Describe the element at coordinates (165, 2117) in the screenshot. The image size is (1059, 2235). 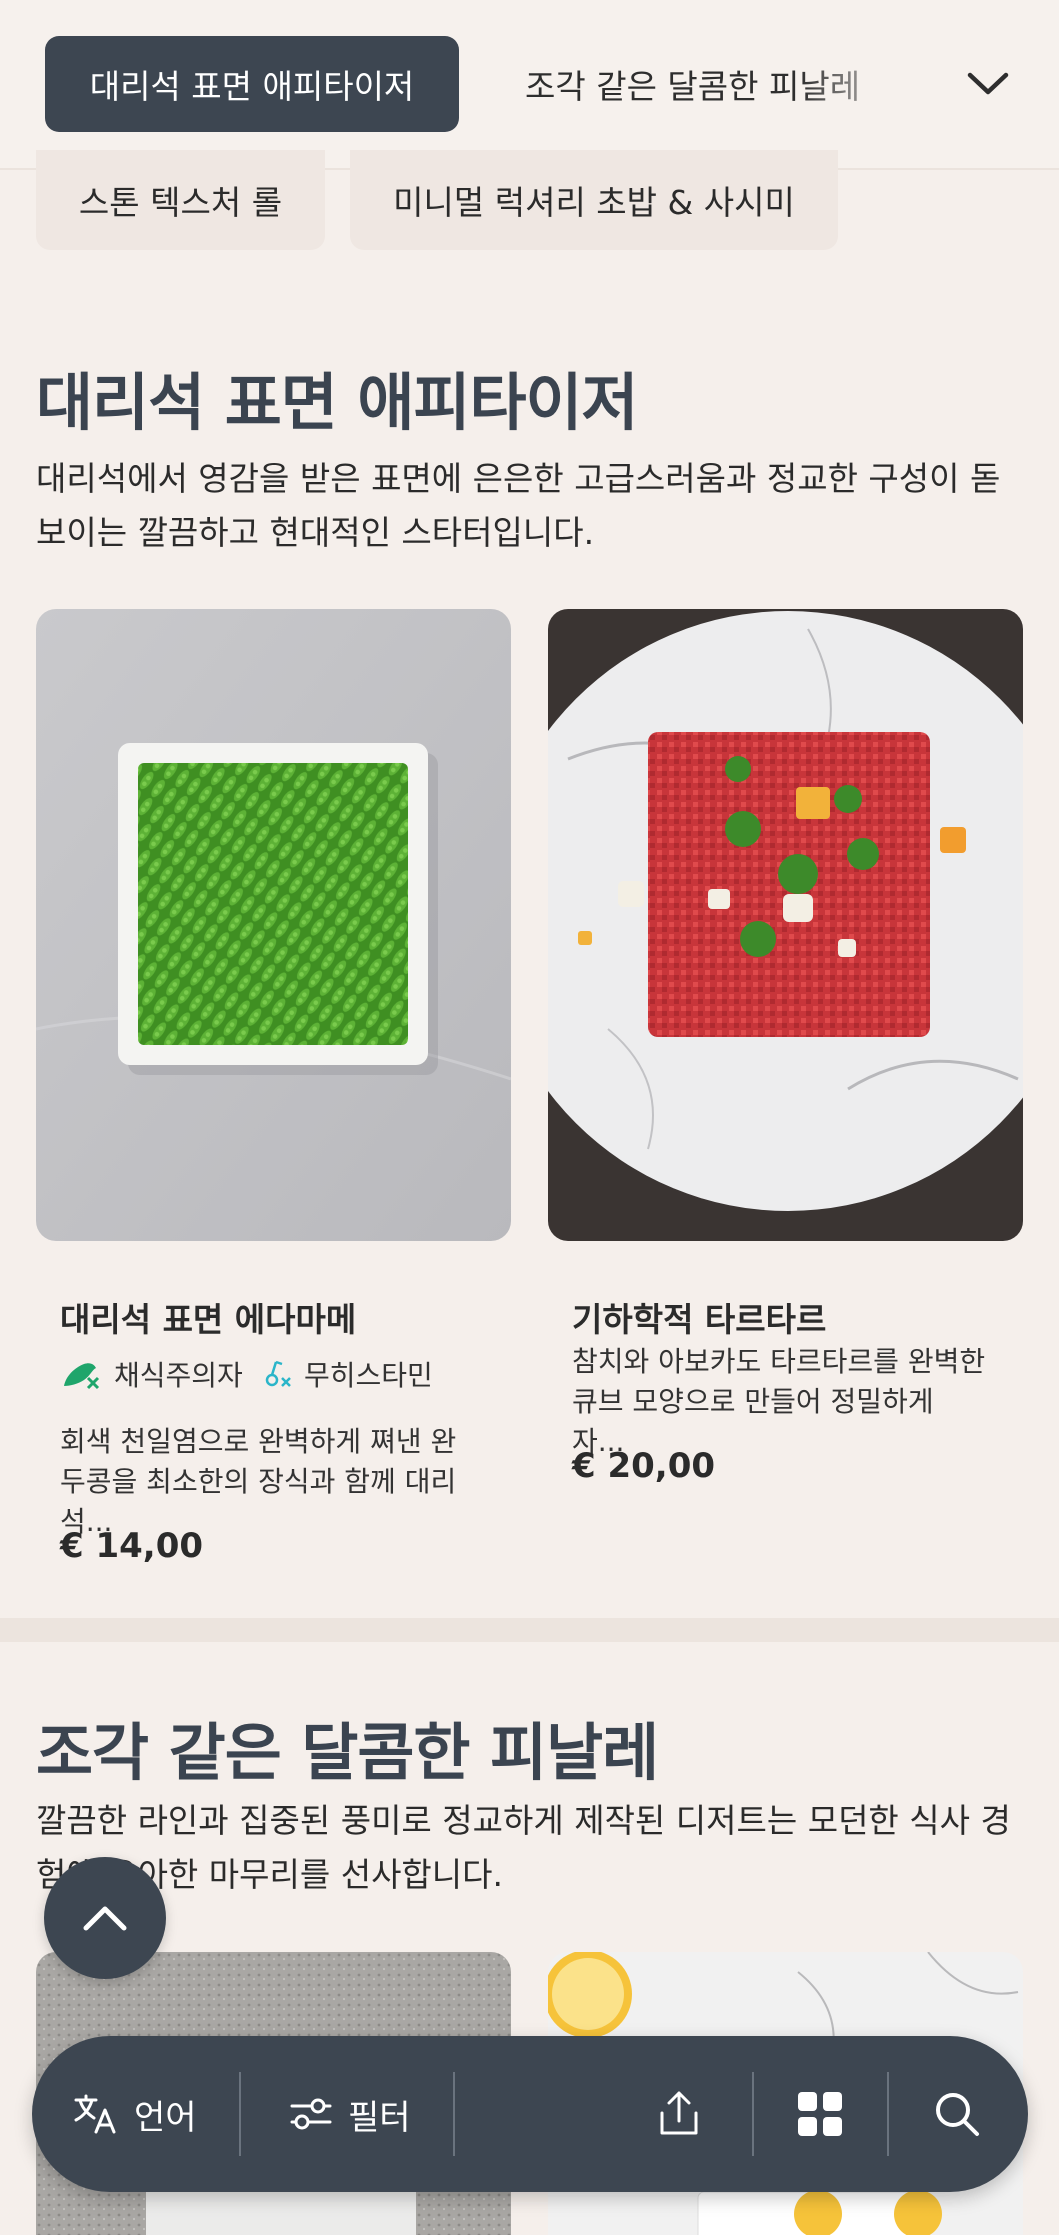
I see `language-label: 언어` at that location.